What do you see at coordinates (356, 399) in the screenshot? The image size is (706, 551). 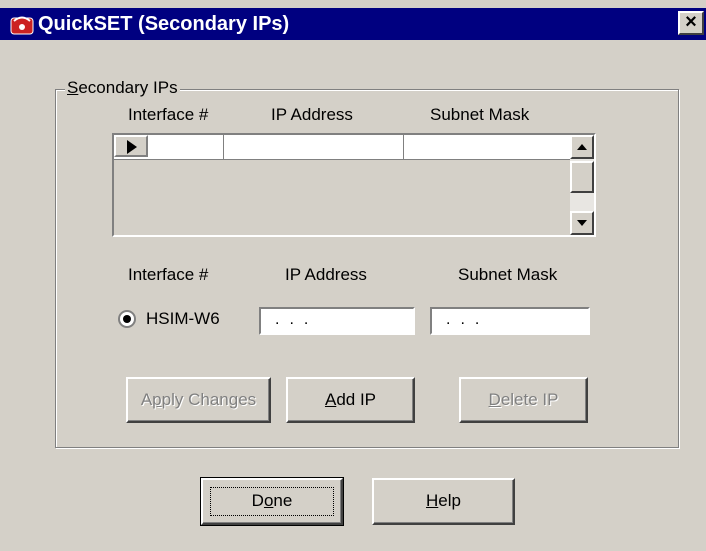 I see `add-label-post: dd IP` at bounding box center [356, 399].